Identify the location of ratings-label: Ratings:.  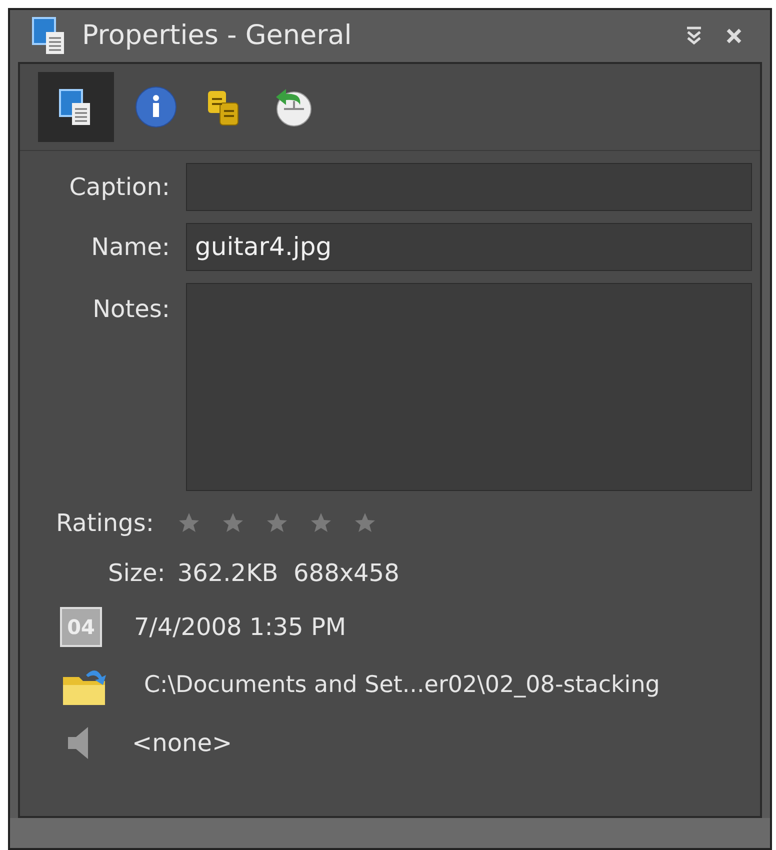
(105, 523).